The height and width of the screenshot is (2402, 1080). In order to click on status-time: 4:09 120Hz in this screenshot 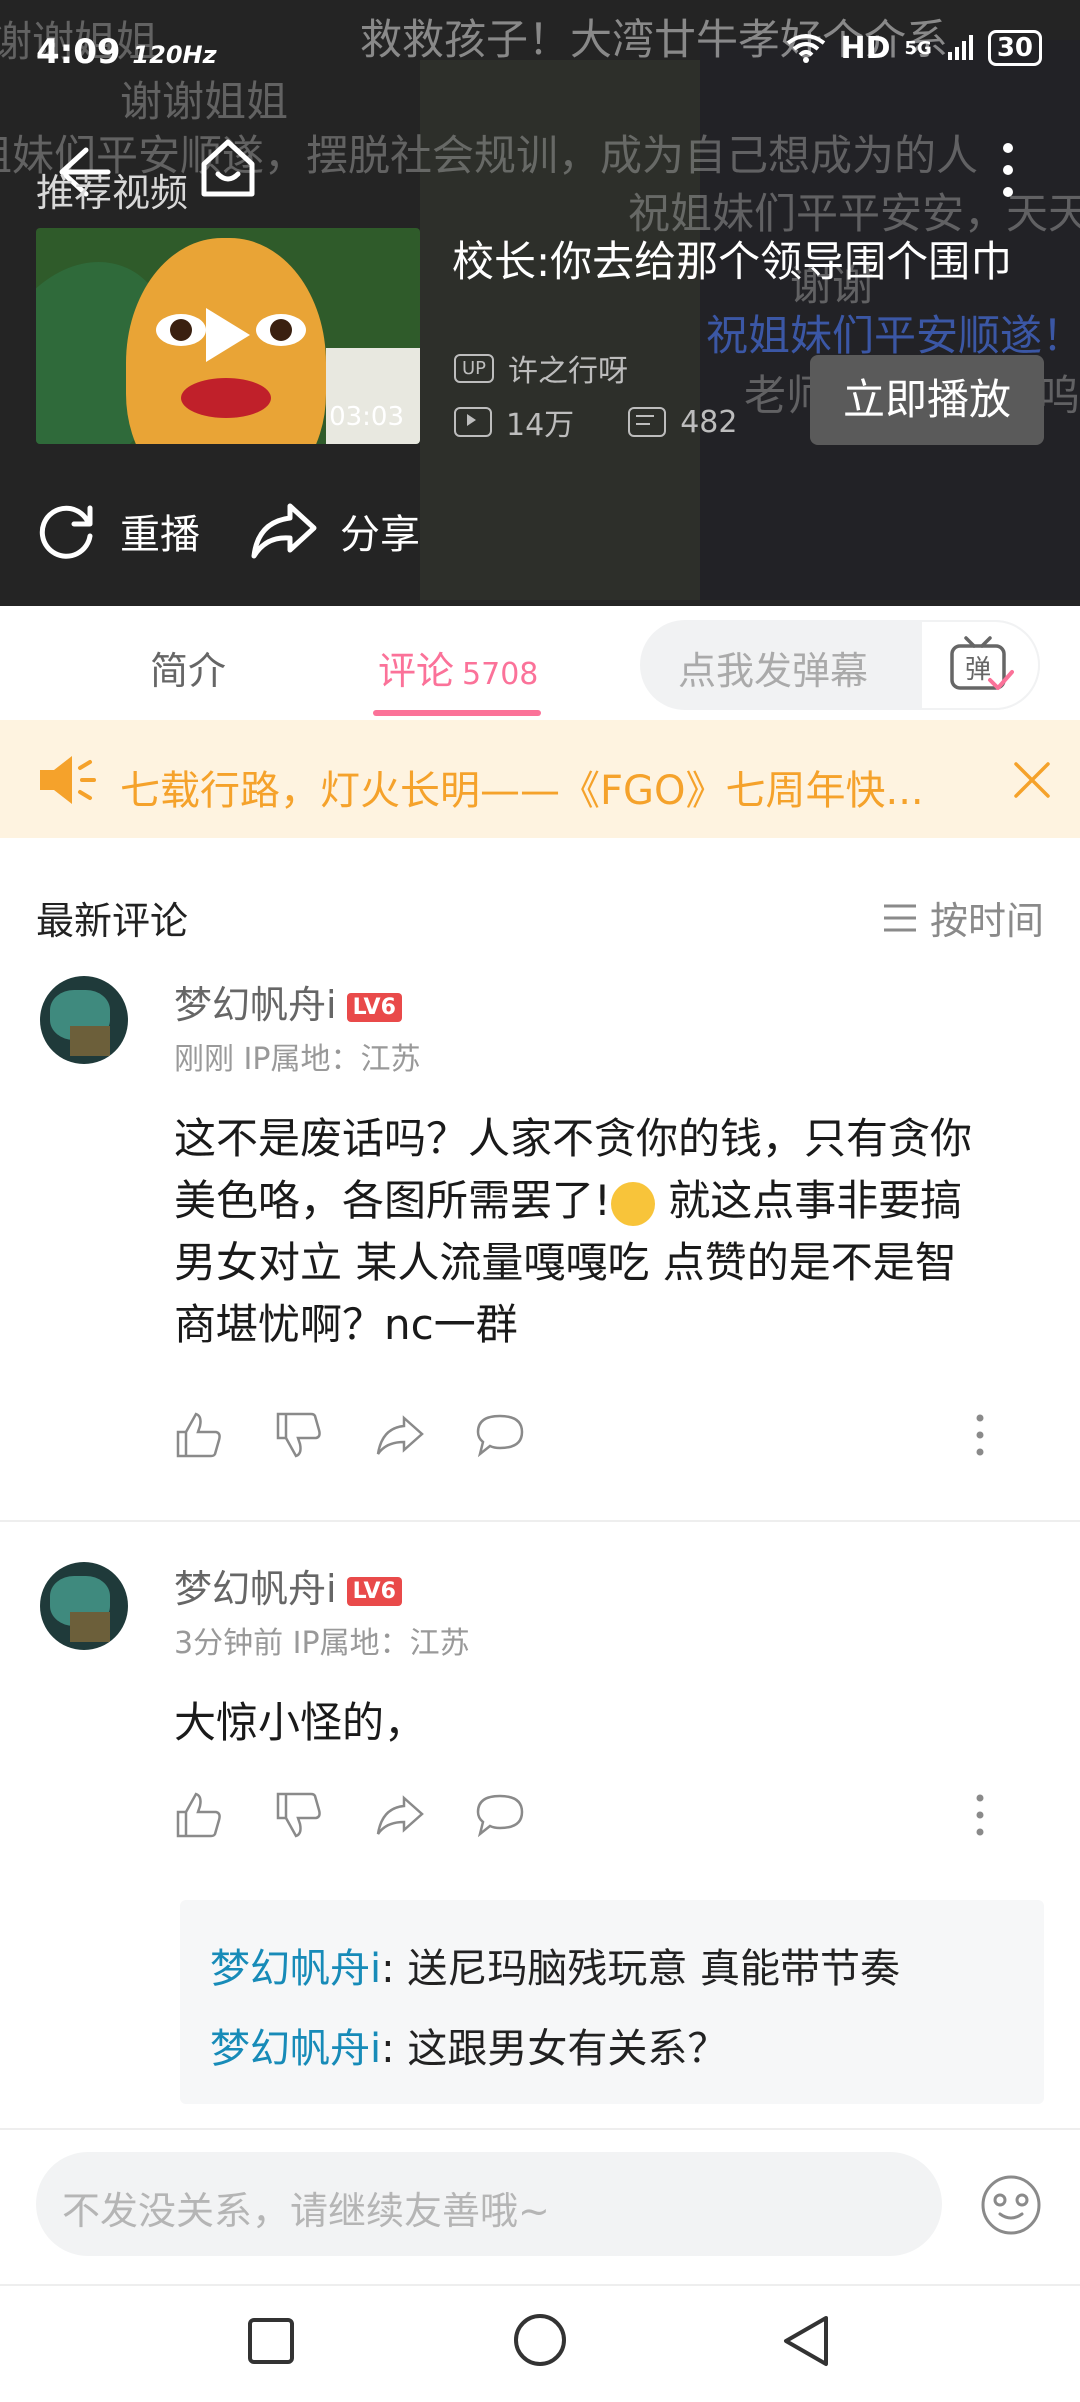, I will do `click(126, 52)`.